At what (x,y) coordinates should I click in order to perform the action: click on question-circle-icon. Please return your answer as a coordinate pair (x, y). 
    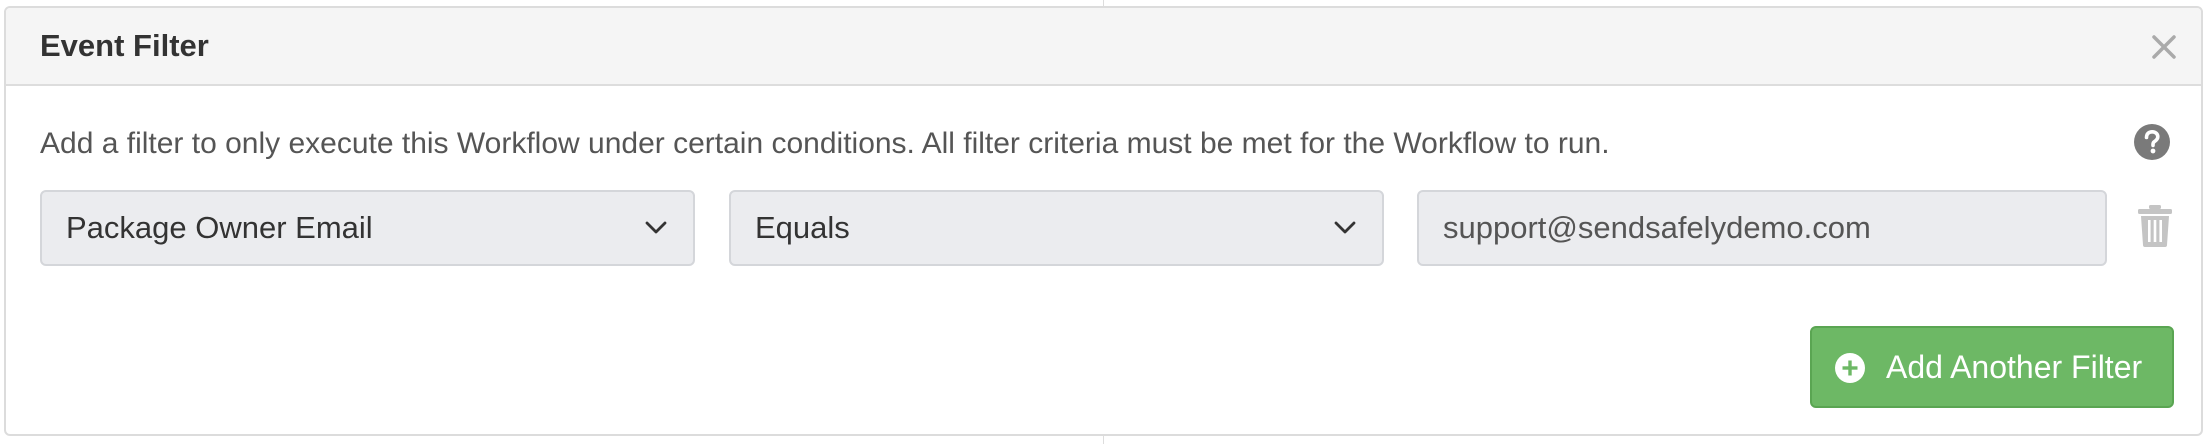
    Looking at the image, I should click on (2152, 142).